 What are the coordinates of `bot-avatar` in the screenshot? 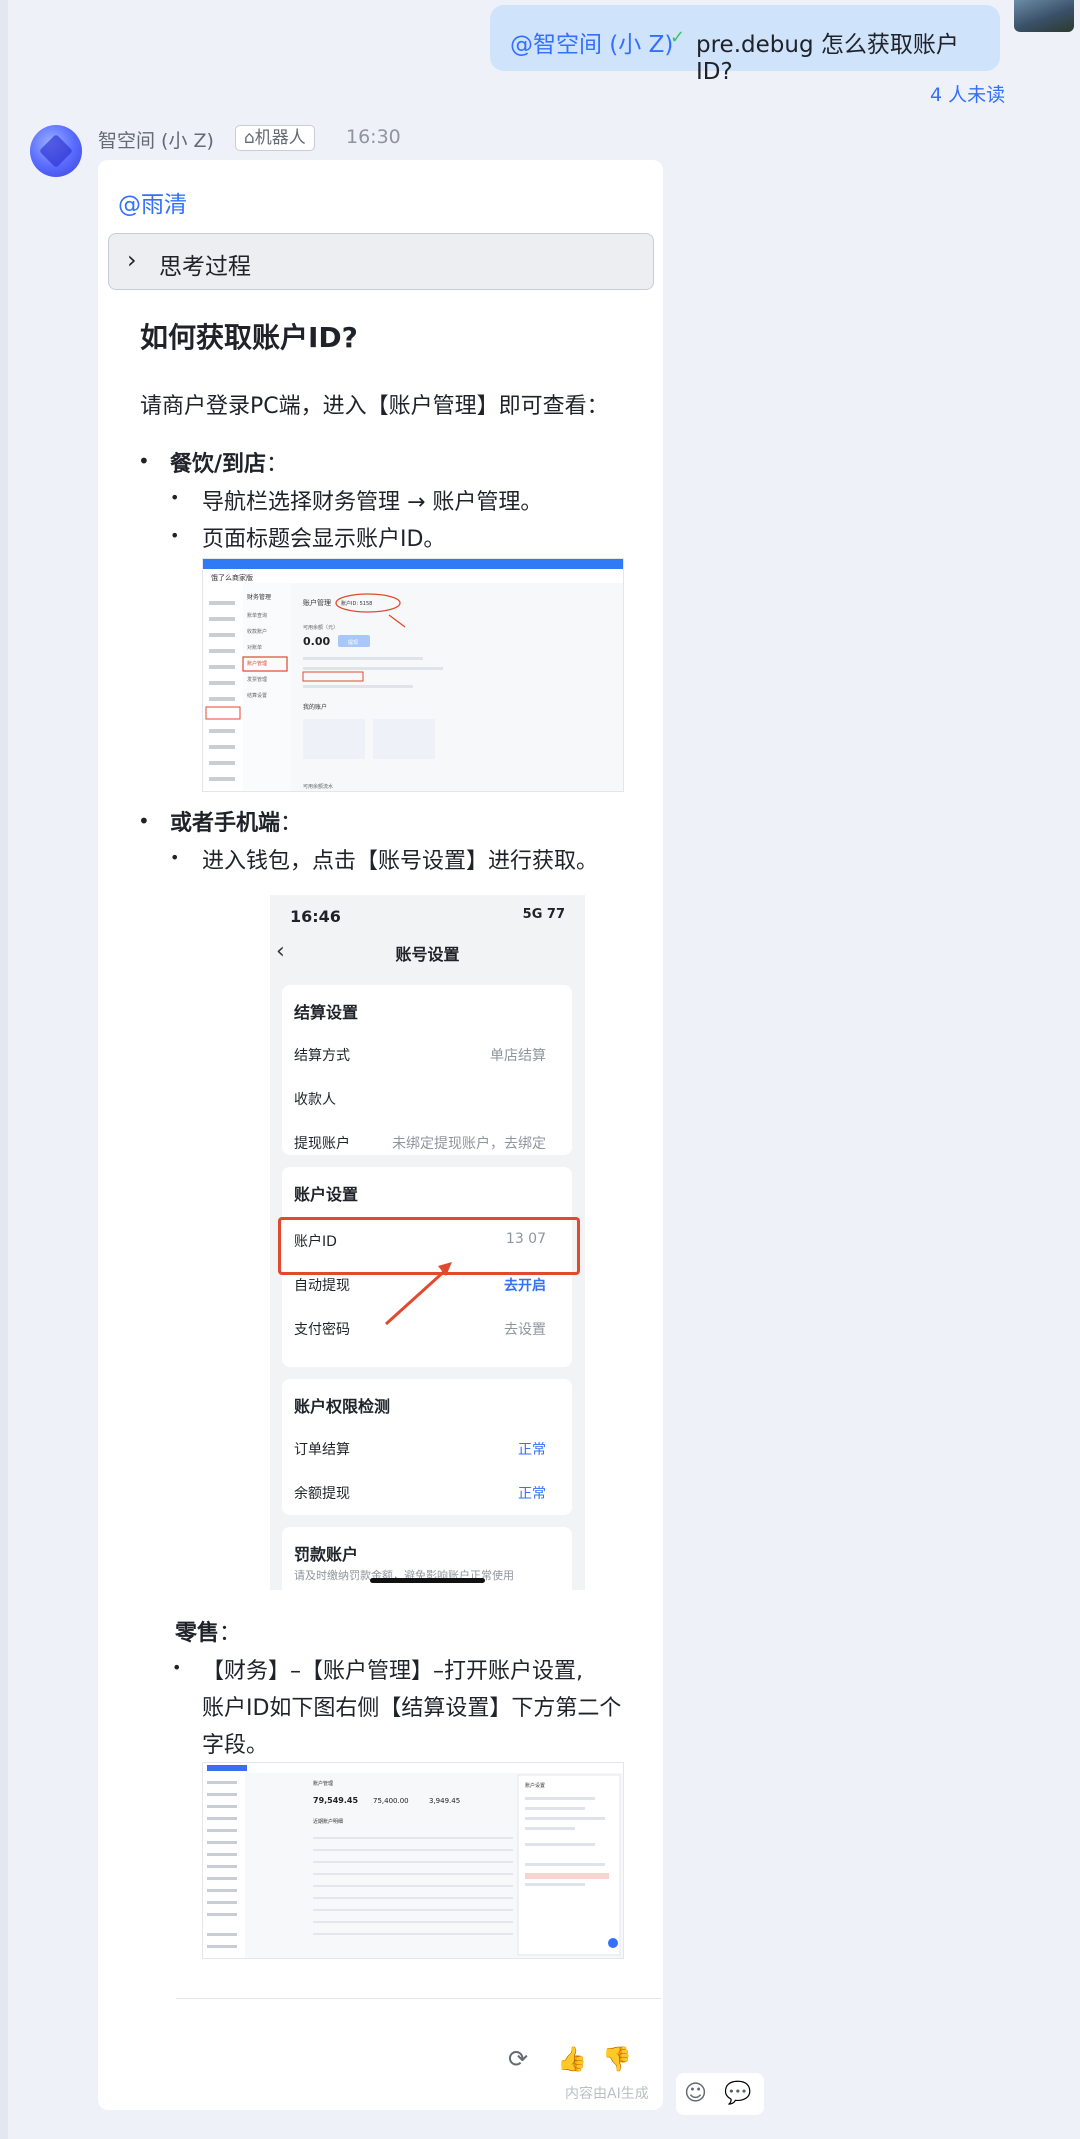 It's located at (56, 151).